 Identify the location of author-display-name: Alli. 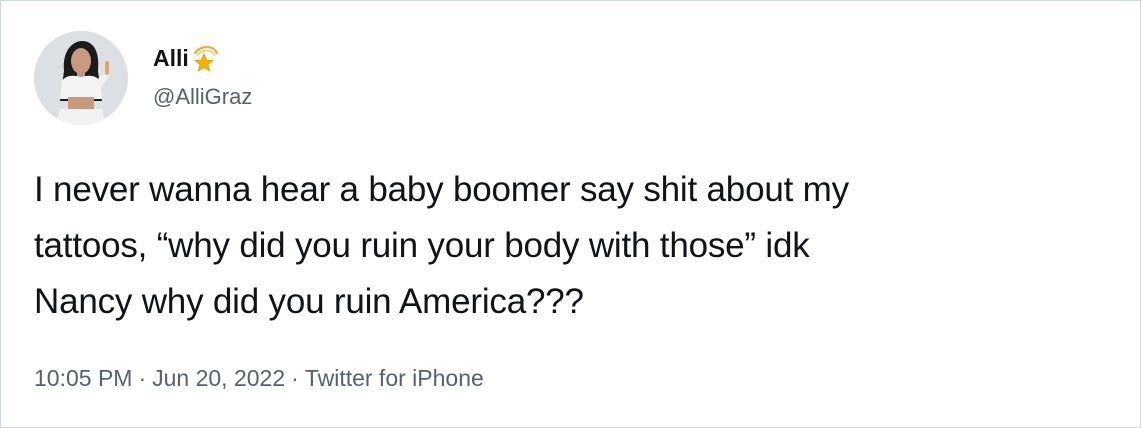
(171, 58).